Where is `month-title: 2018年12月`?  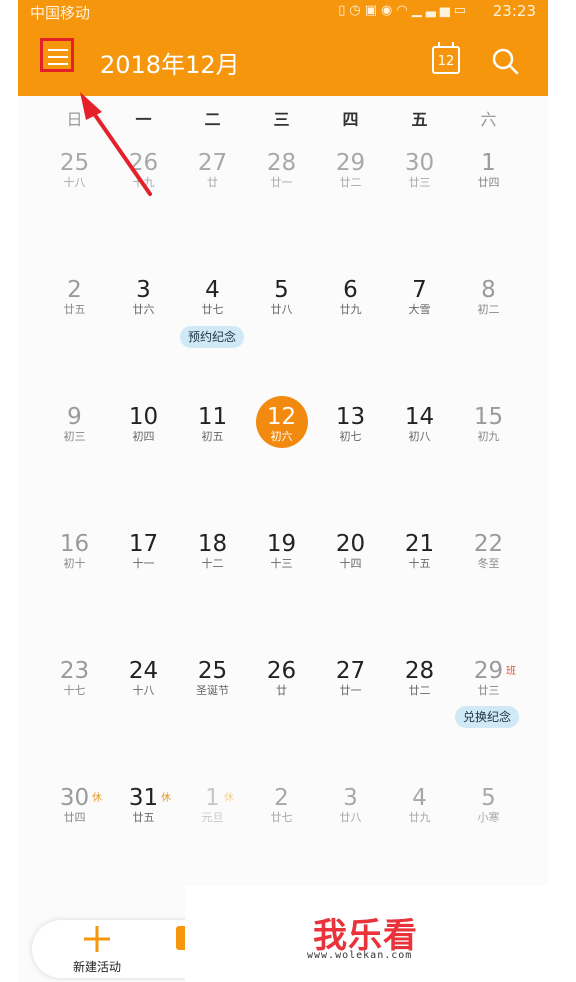
month-title: 2018年12月 is located at coordinates (170, 62).